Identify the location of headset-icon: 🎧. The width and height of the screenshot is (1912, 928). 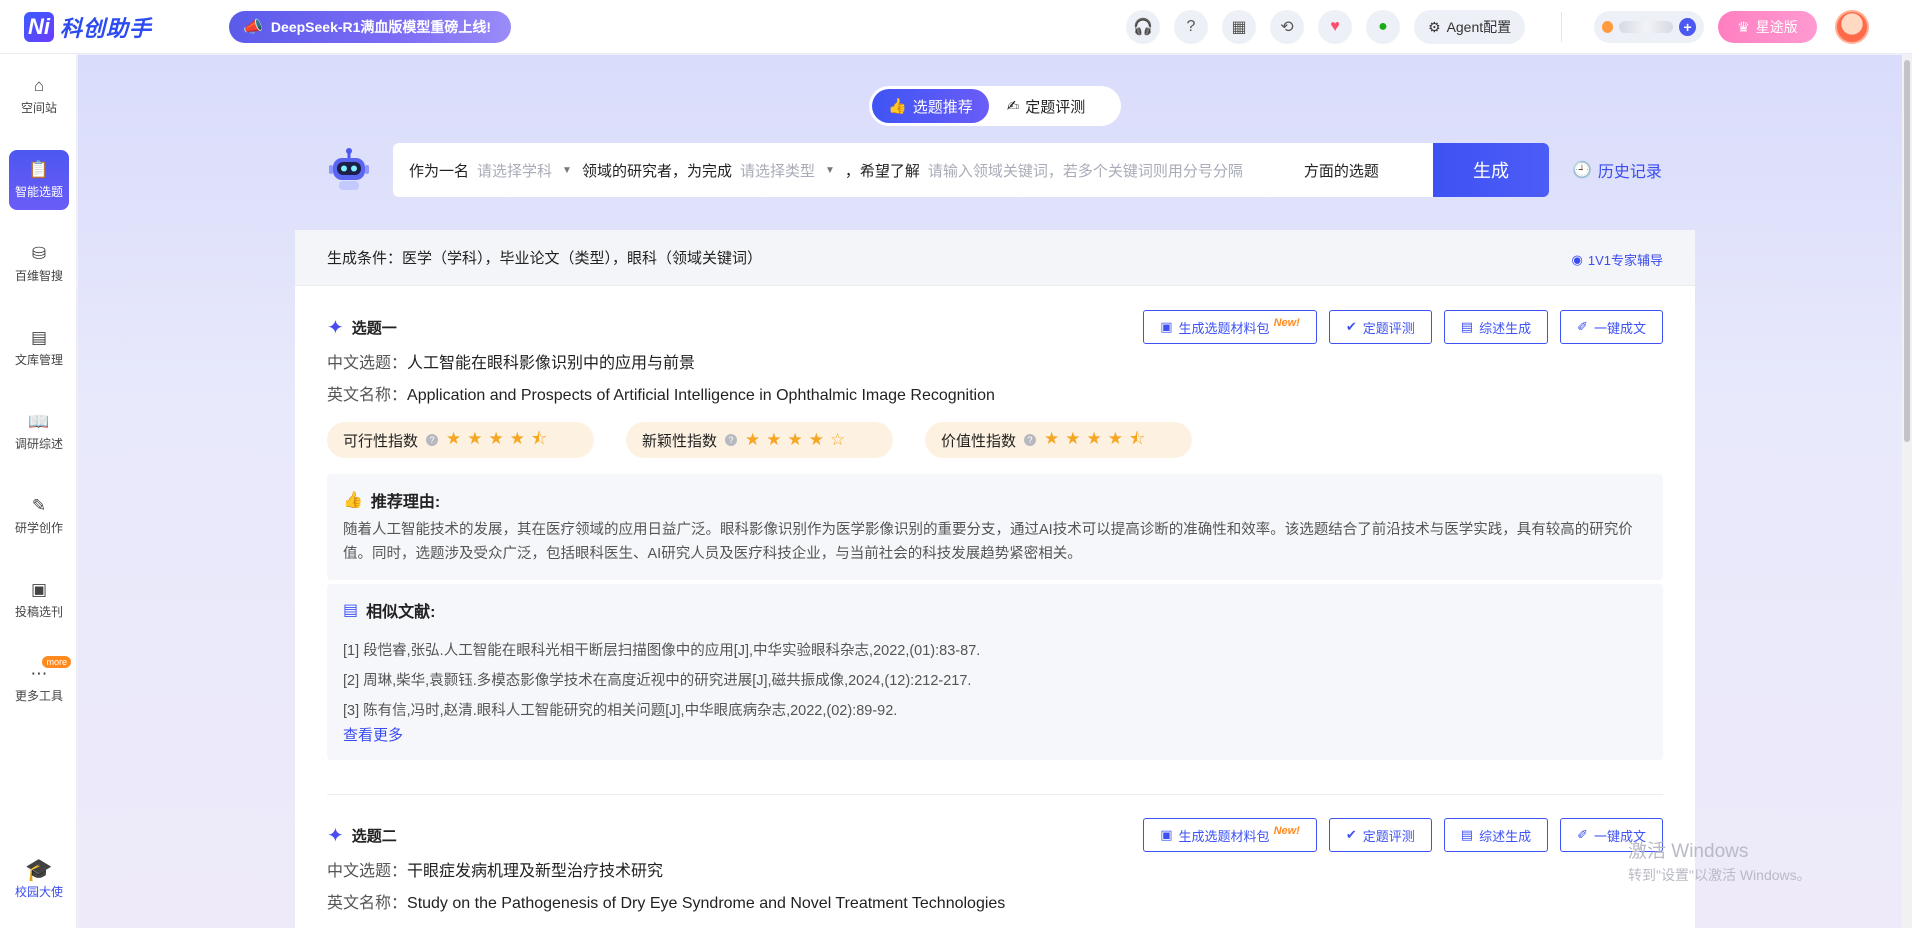
(1143, 27).